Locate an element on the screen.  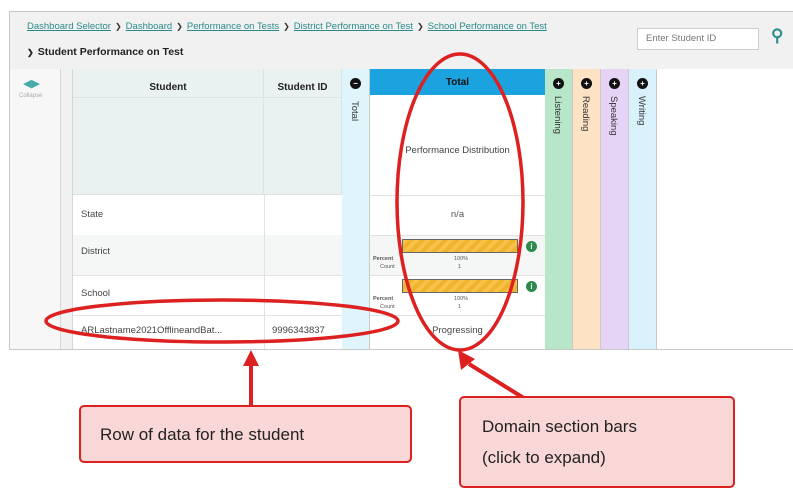
district-distribution-bar is located at coordinates (460, 246).